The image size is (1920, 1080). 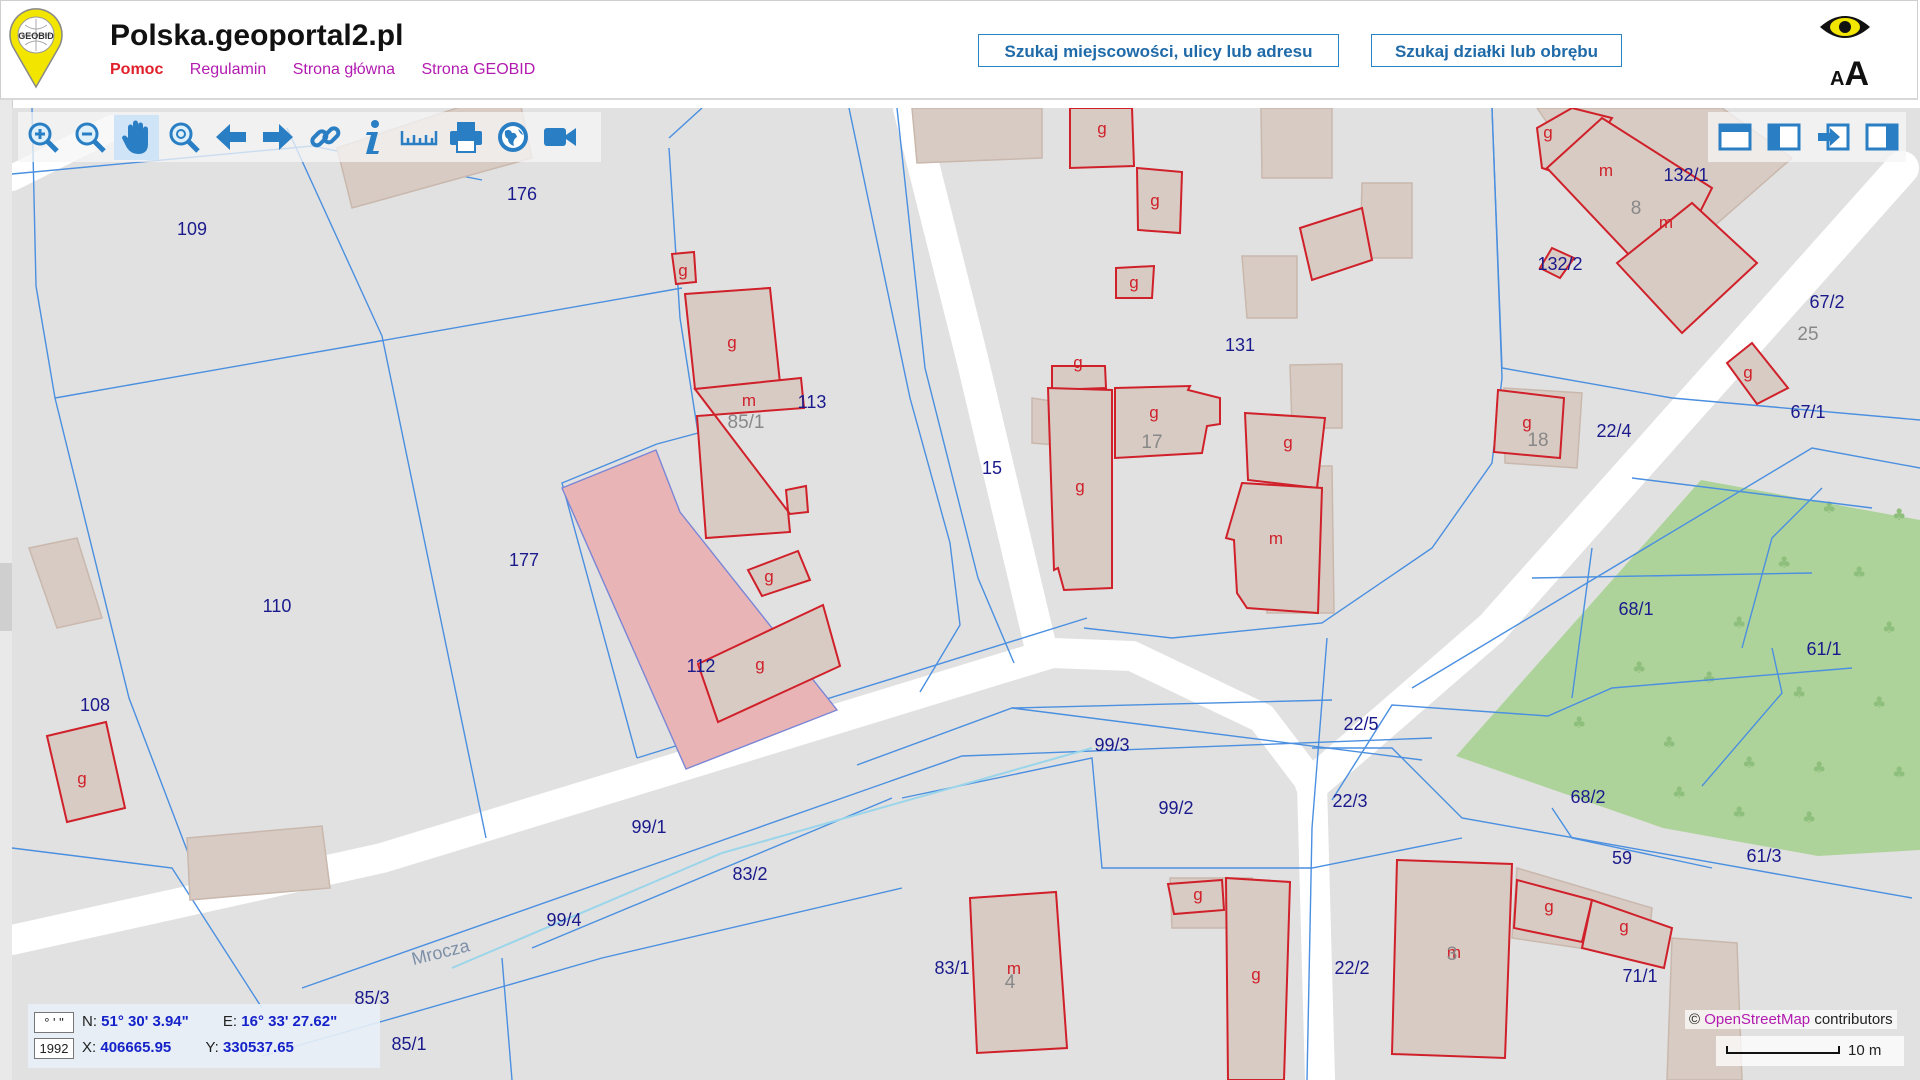 I want to click on svg-text: 18, so click(x=1537, y=440).